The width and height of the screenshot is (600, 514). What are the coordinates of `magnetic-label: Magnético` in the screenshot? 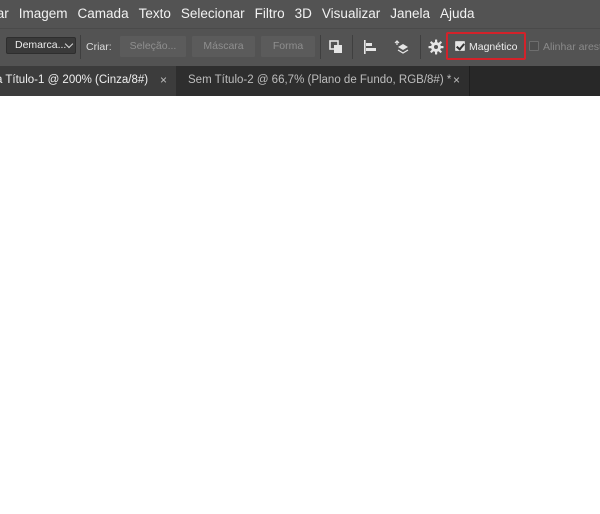 It's located at (493, 47).